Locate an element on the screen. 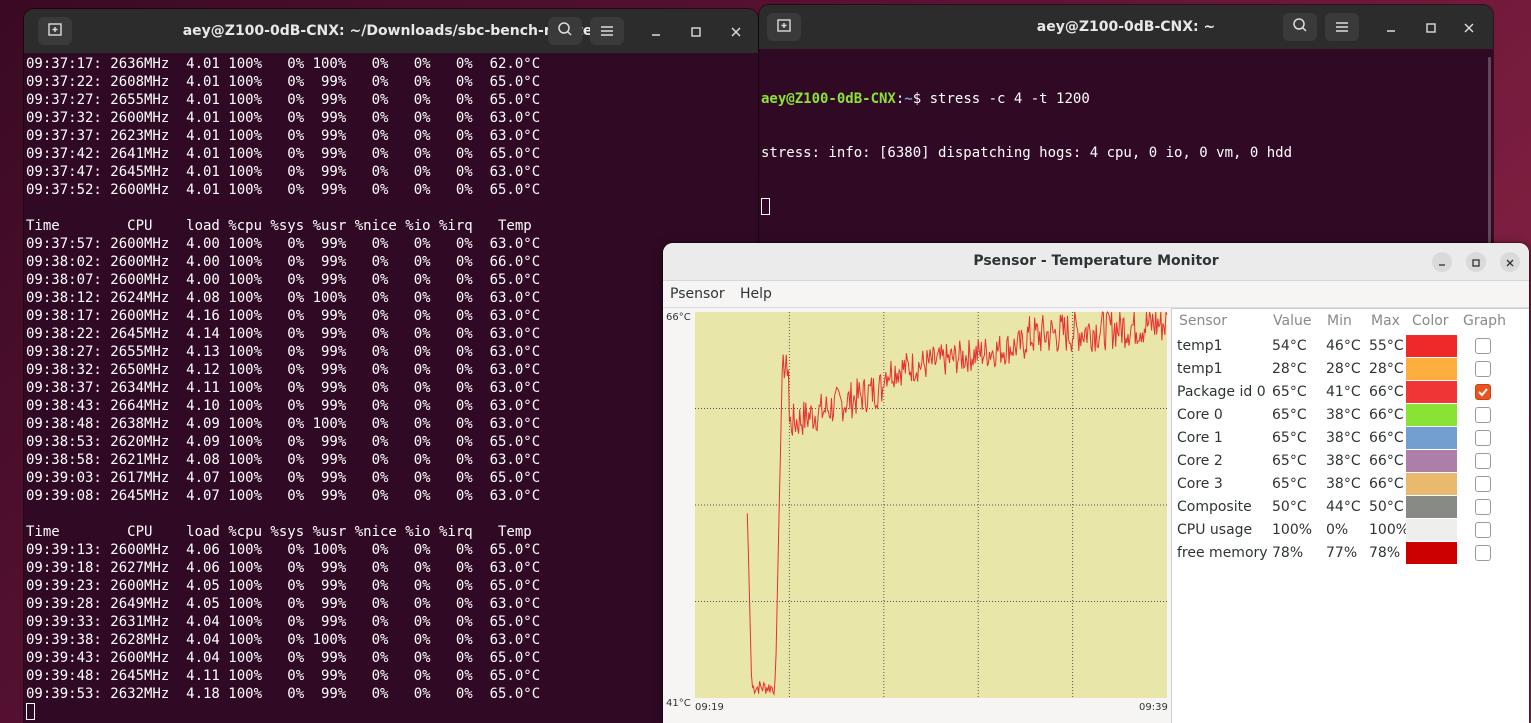  checkmark-icon is located at coordinates (1483, 392).